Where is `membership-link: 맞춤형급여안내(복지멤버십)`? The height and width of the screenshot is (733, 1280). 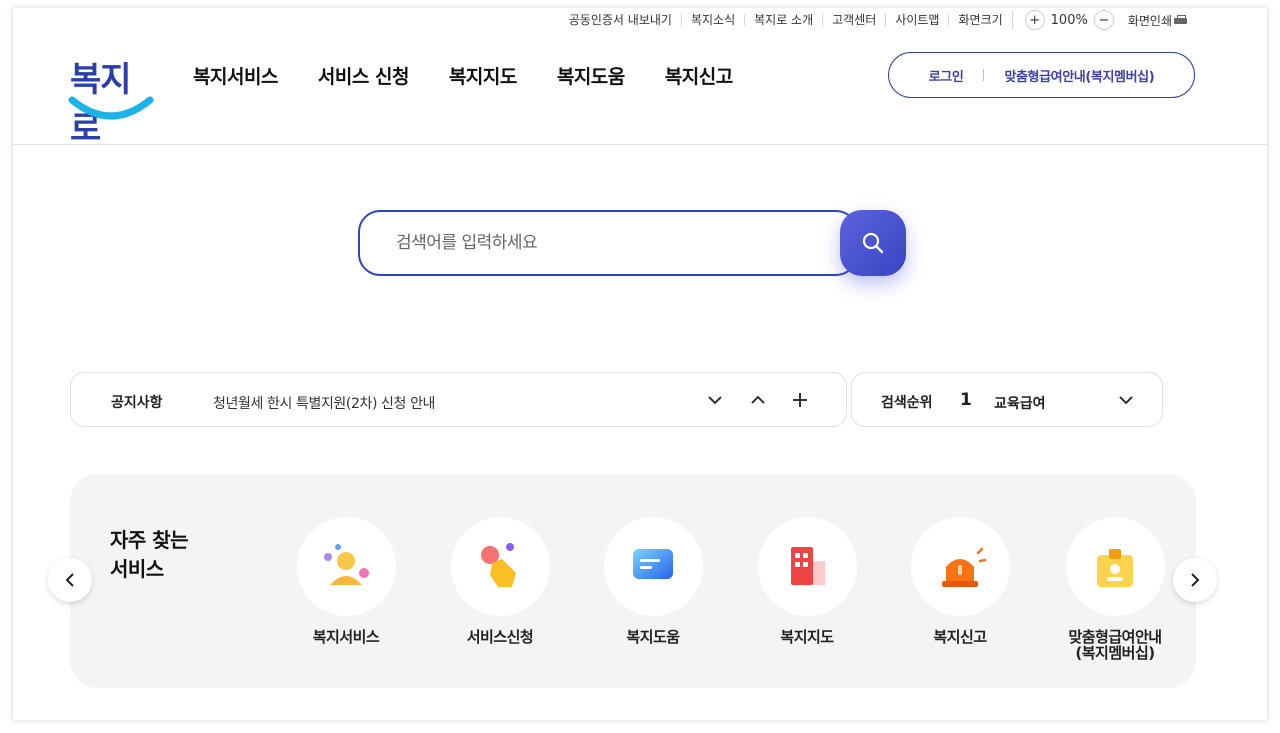
membership-link: 맞춤형급여안내(복지멤버십) is located at coordinates (1079, 75).